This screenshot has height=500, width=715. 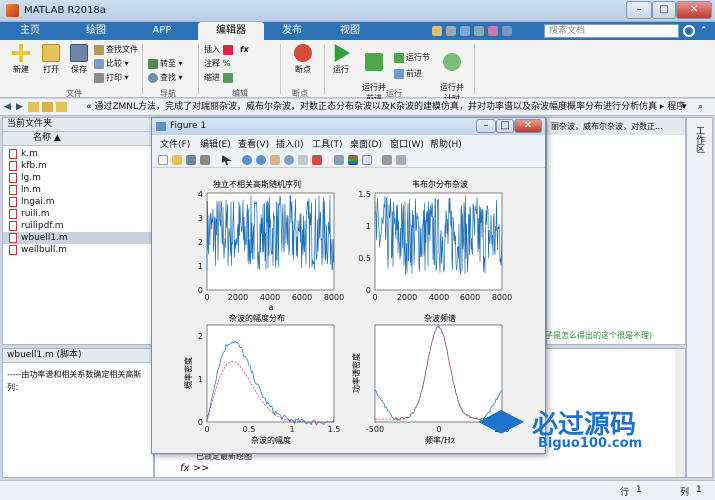 I want to click on close-button: ✕, so click(x=694, y=10).